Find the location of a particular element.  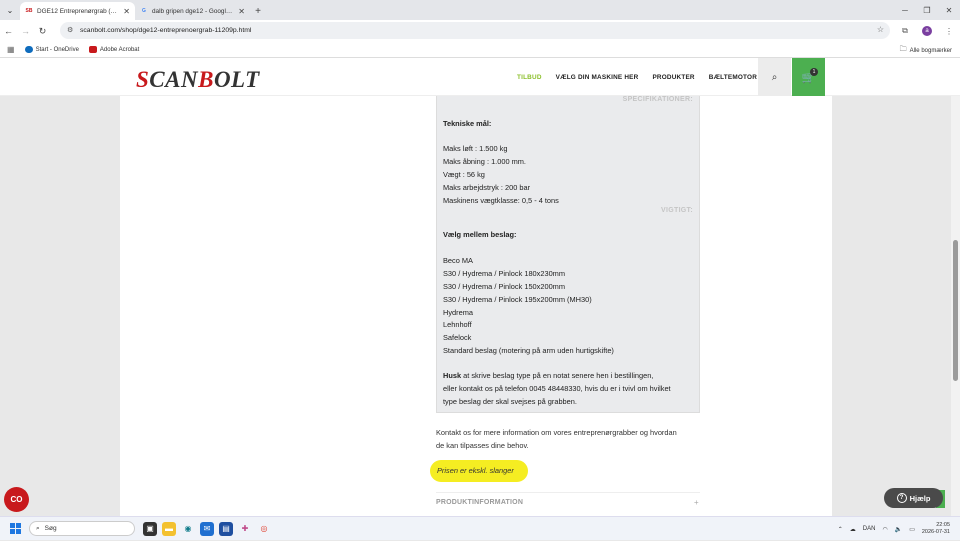

cart-button: 🛒 1 is located at coordinates (808, 77).